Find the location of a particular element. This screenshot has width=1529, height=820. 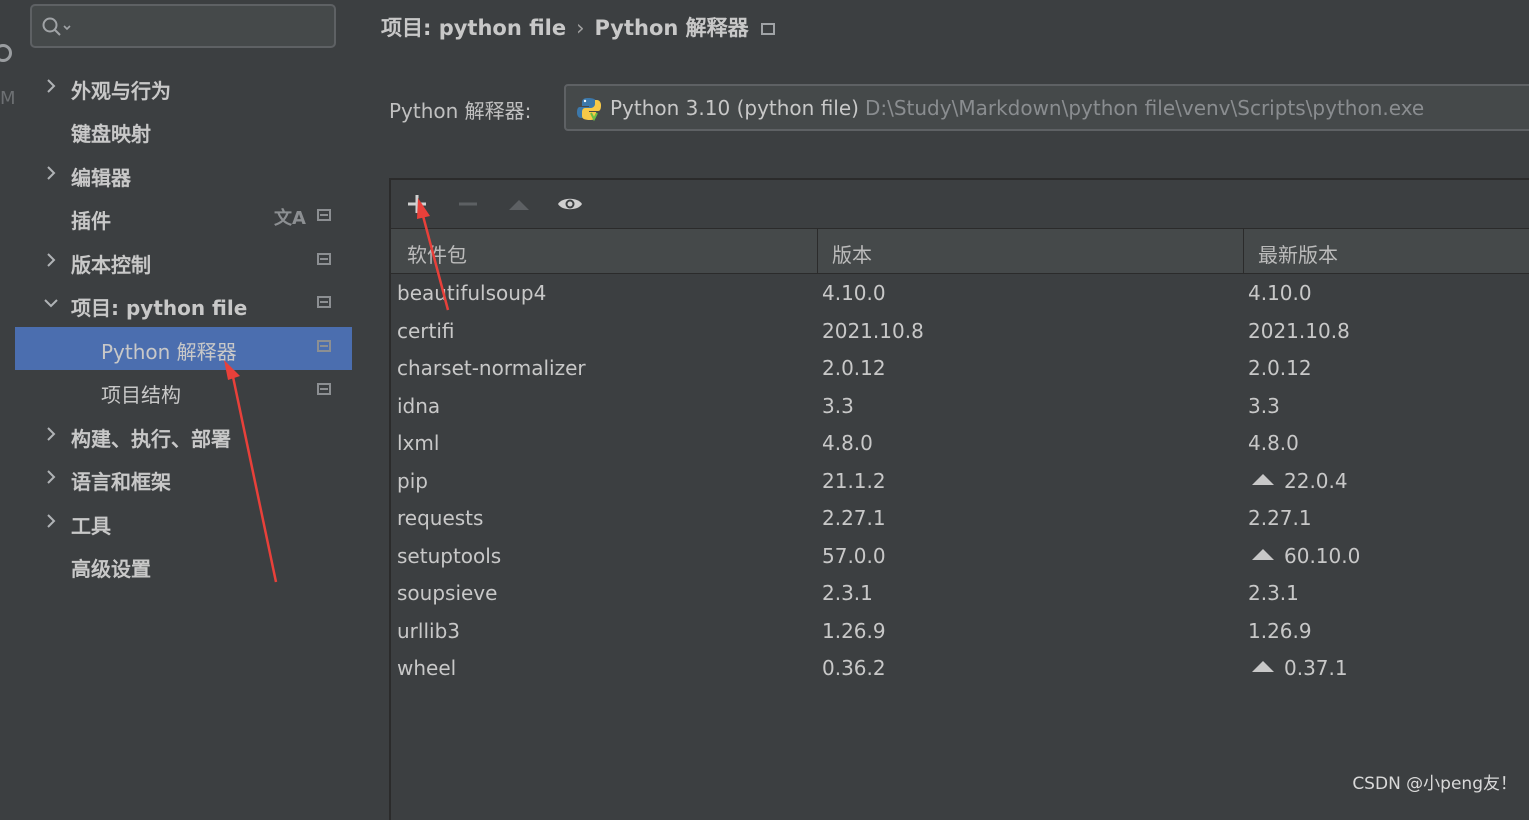

translate-icon: 文A is located at coordinates (290, 218).